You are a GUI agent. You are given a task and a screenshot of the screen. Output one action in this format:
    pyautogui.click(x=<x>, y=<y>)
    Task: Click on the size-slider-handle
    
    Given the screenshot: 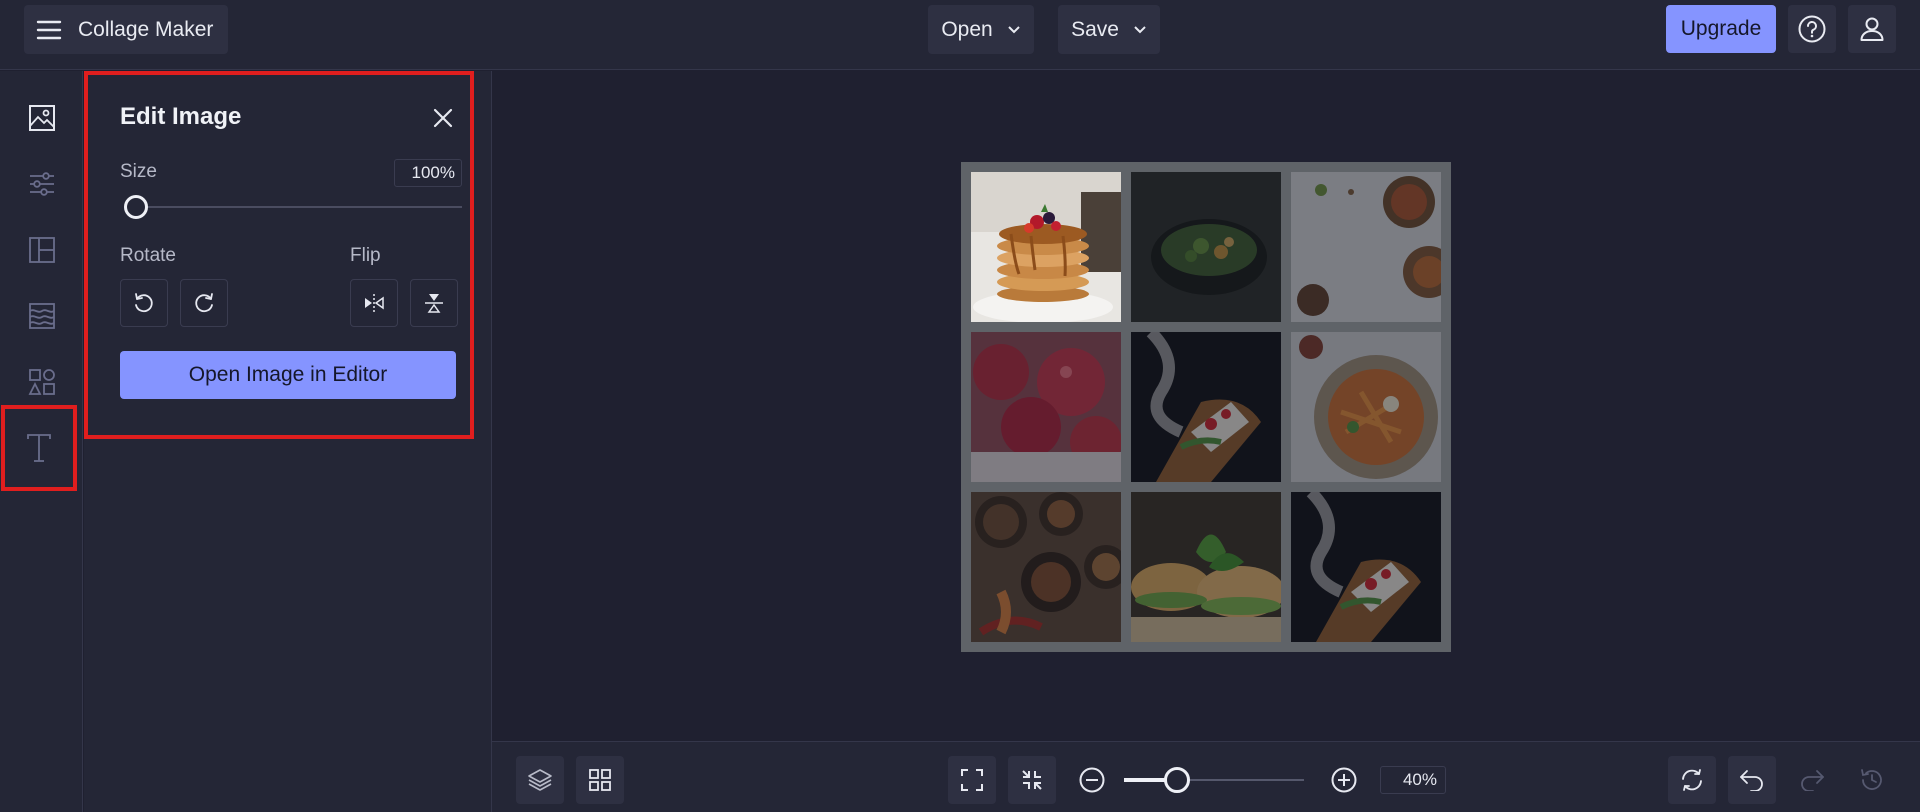 What is the action you would take?
    pyautogui.click(x=136, y=207)
    